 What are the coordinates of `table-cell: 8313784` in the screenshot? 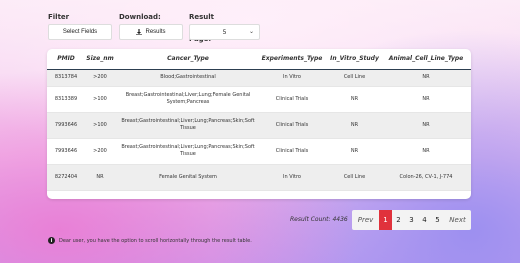 It's located at (66, 78).